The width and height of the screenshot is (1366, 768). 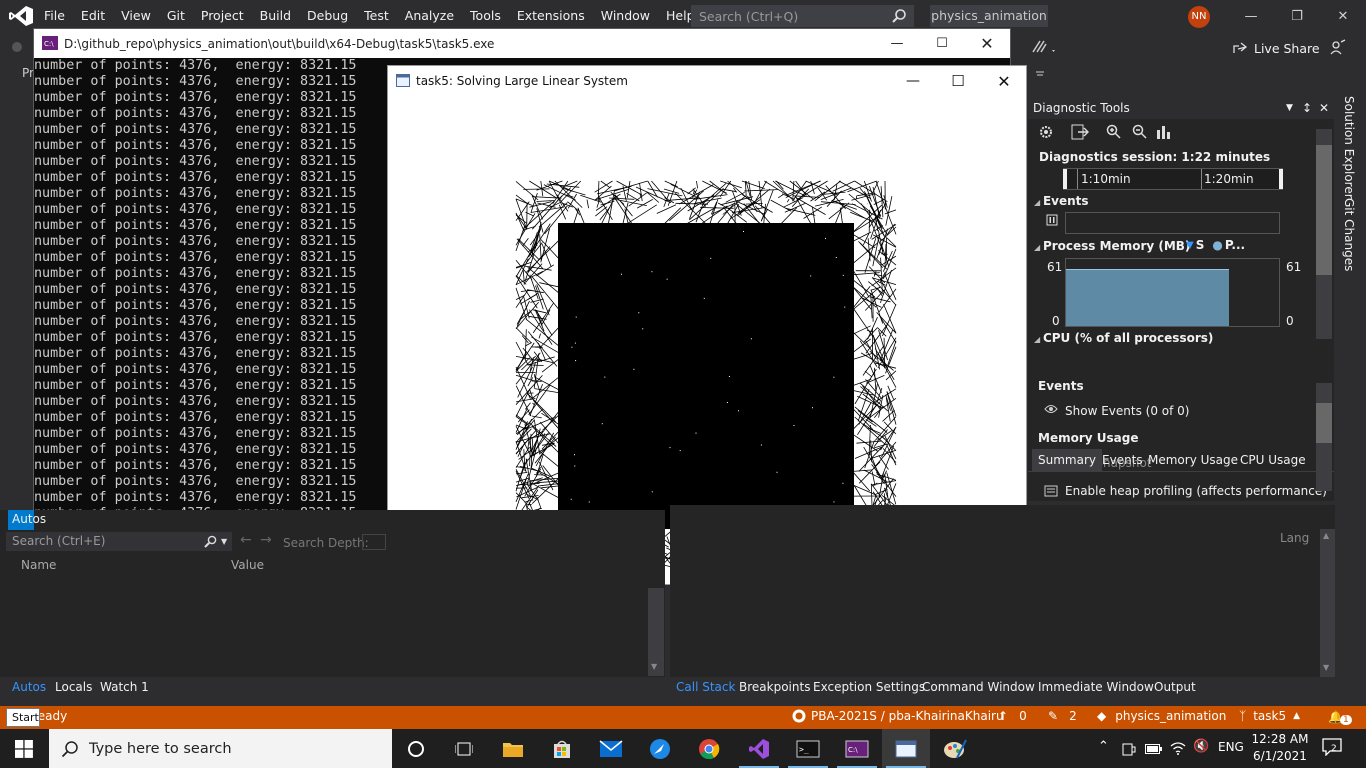 I want to click on chrome-icon, so click(x=709, y=748).